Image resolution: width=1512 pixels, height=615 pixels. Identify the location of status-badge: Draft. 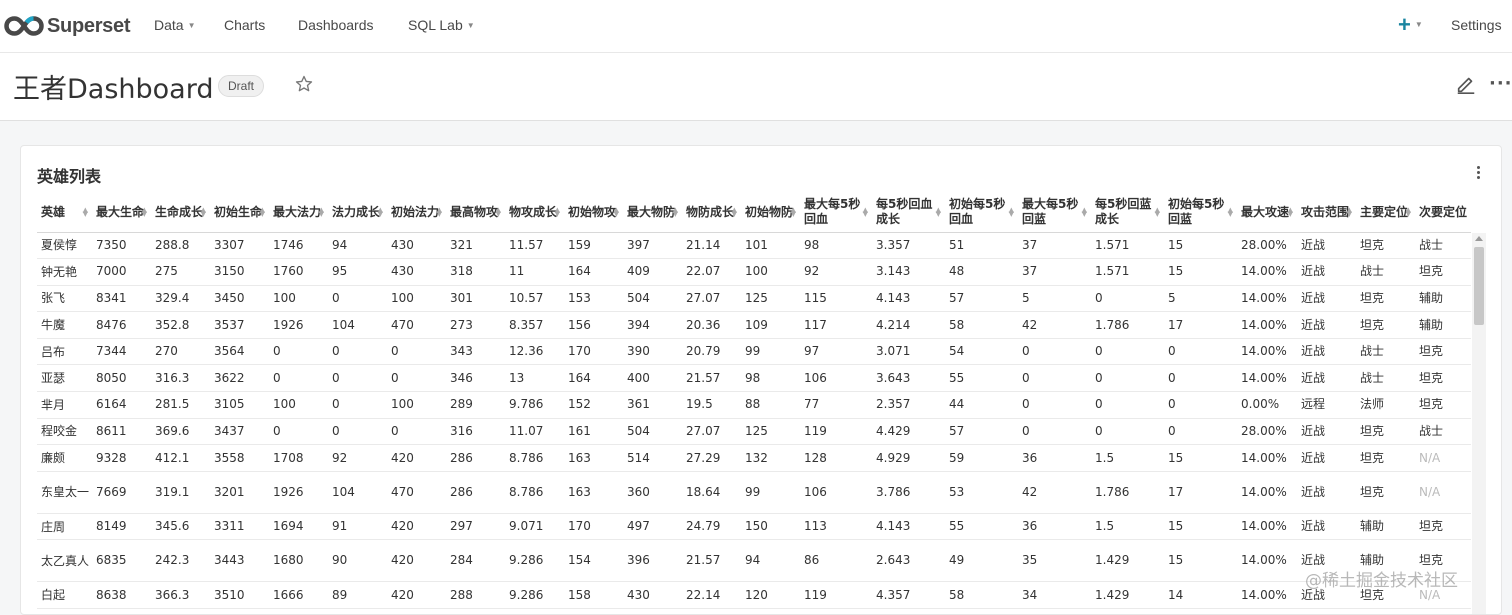
(241, 86).